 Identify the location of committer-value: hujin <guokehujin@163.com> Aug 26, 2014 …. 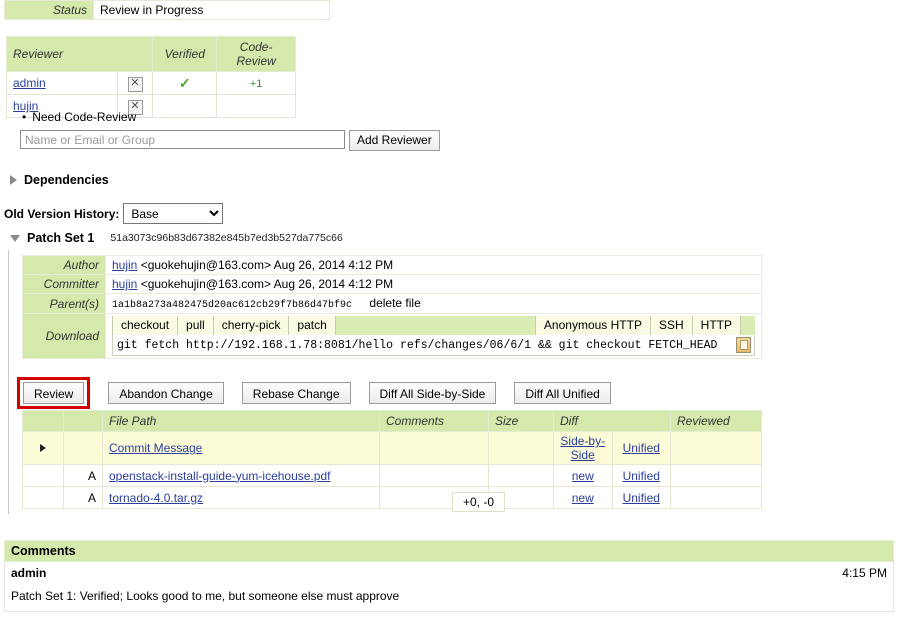
(433, 284).